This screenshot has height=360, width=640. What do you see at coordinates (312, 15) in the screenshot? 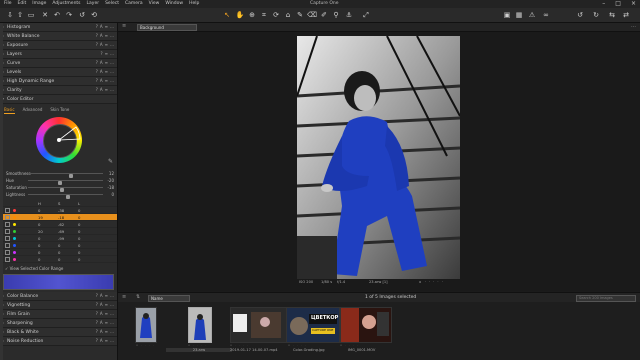
I see `eraser-icon: ⌫` at bounding box center [312, 15].